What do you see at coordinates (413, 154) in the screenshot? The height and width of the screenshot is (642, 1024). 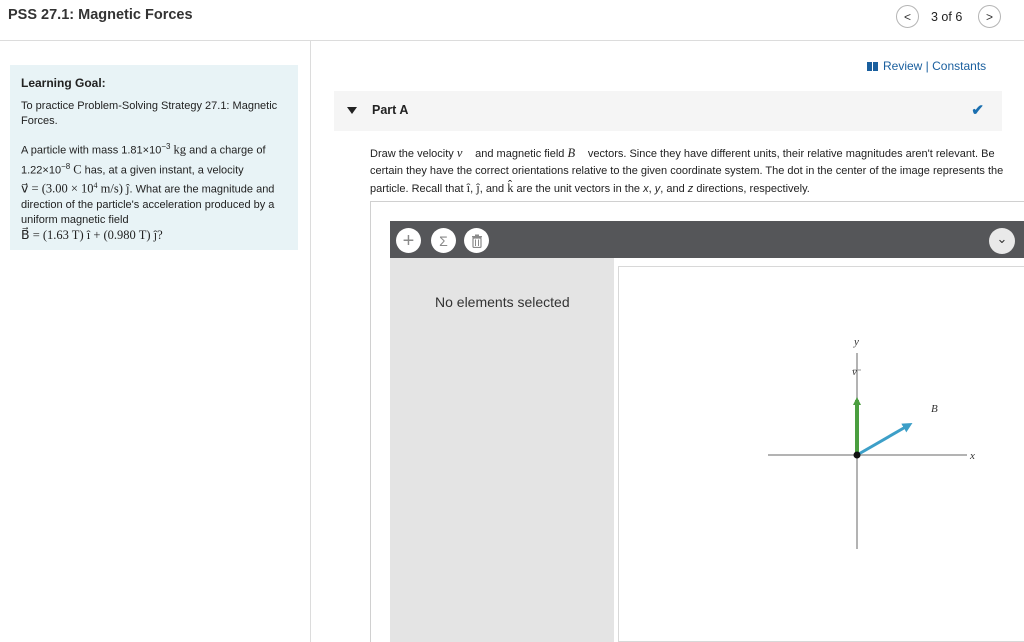 I see `instr-part: Draw the velocity` at bounding box center [413, 154].